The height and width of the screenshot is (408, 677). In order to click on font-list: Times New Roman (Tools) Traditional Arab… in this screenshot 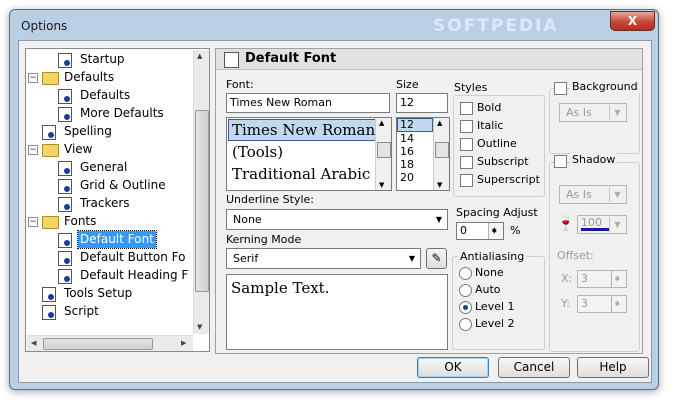, I will do `click(309, 154)`.